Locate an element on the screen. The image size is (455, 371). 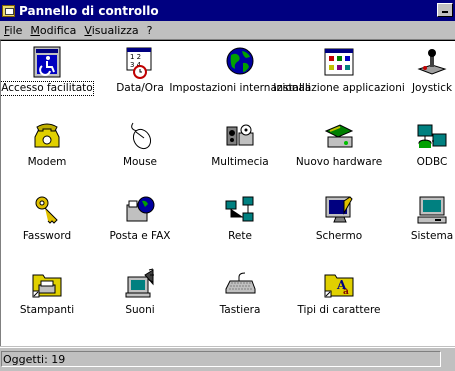
item-mouse: Mouse is located at coordinates (140, 144).